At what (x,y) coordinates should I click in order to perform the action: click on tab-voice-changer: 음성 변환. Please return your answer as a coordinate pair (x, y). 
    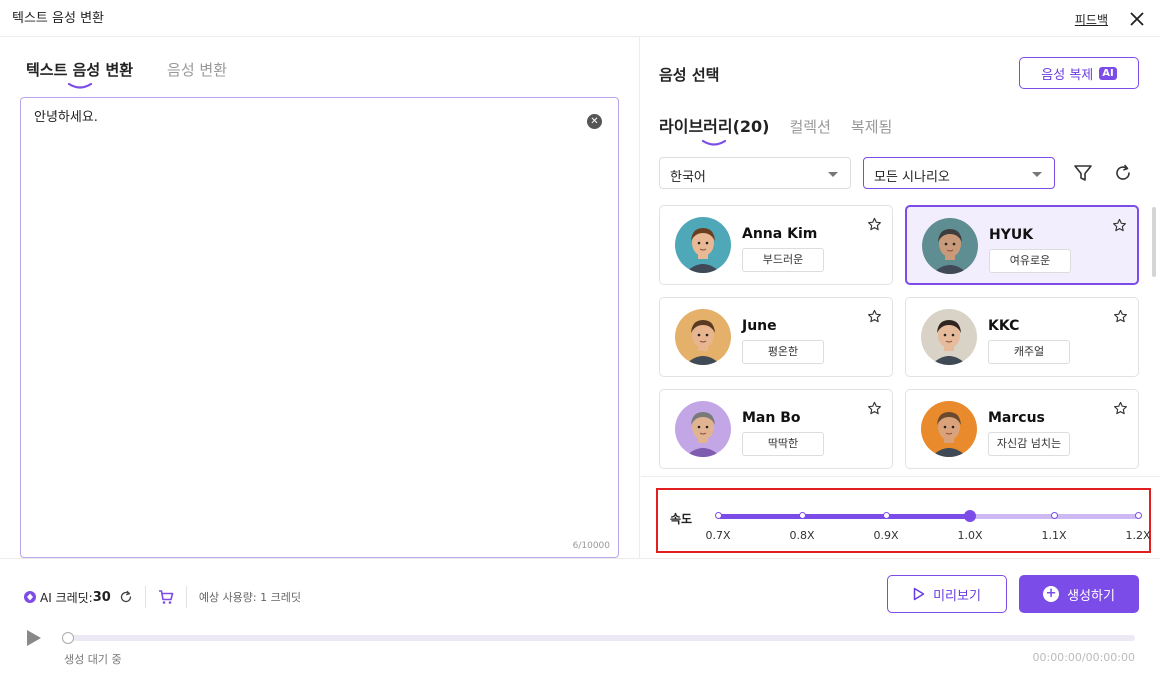
    Looking at the image, I should click on (197, 69).